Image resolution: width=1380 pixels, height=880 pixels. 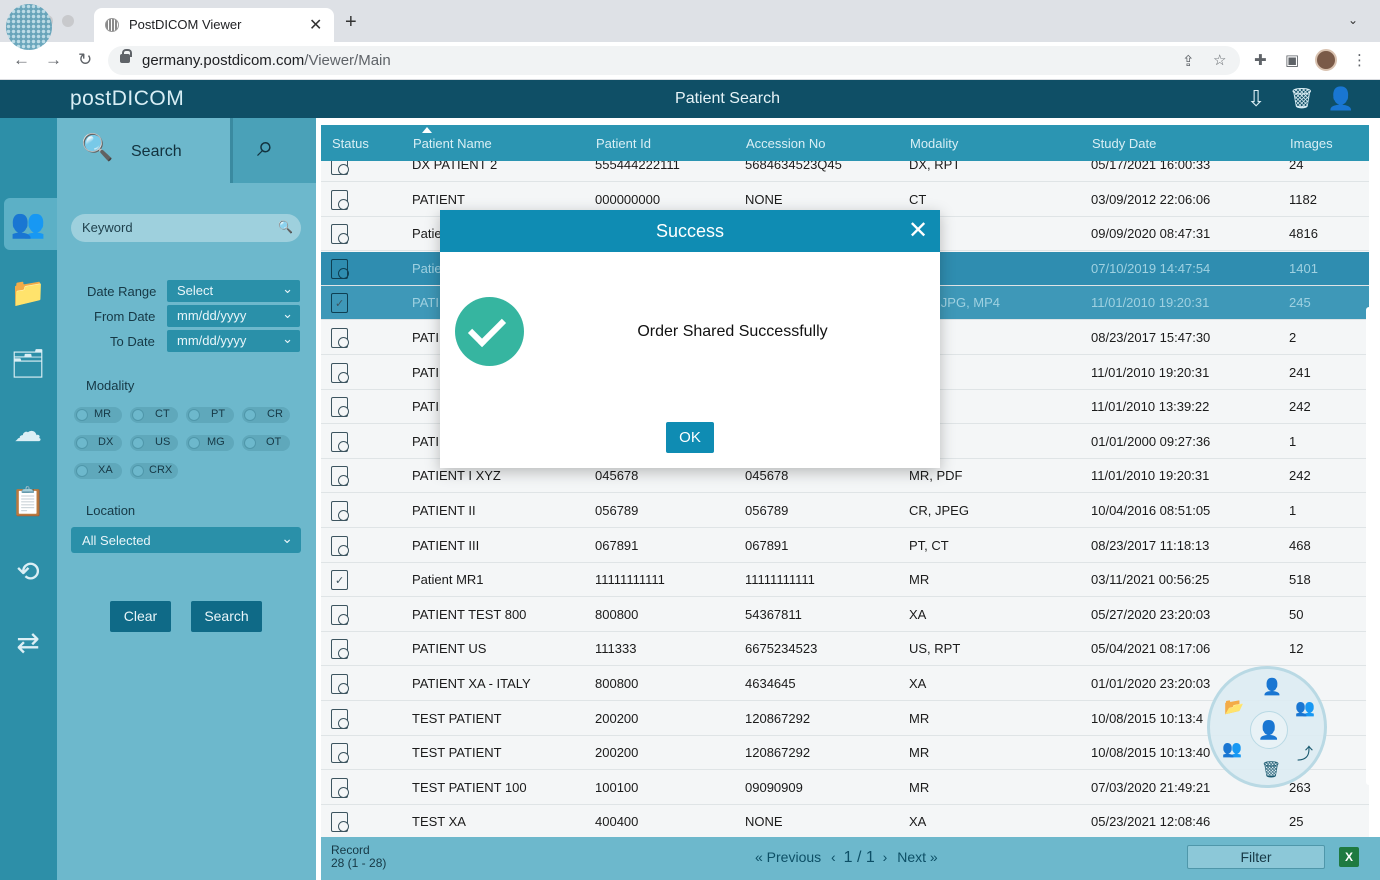 What do you see at coordinates (185, 24) in the screenshot?
I see `tab-title: PostDICOM Viewer` at bounding box center [185, 24].